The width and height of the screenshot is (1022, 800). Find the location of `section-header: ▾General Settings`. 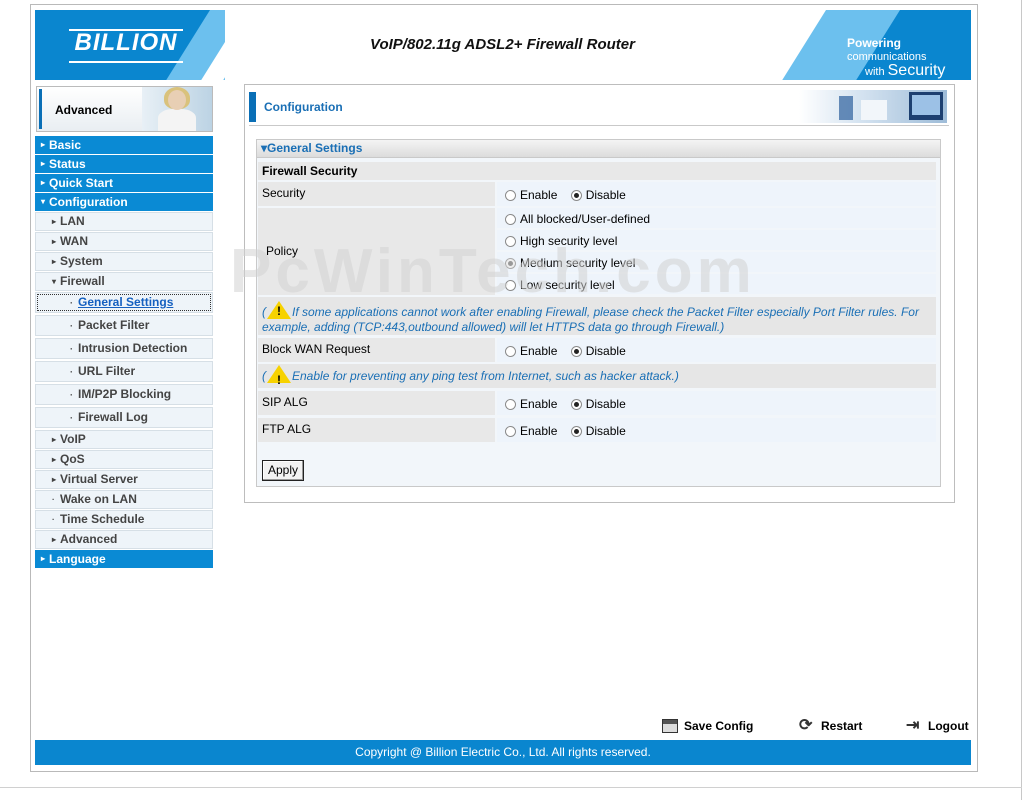

section-header: ▾General Settings is located at coordinates (598, 149).